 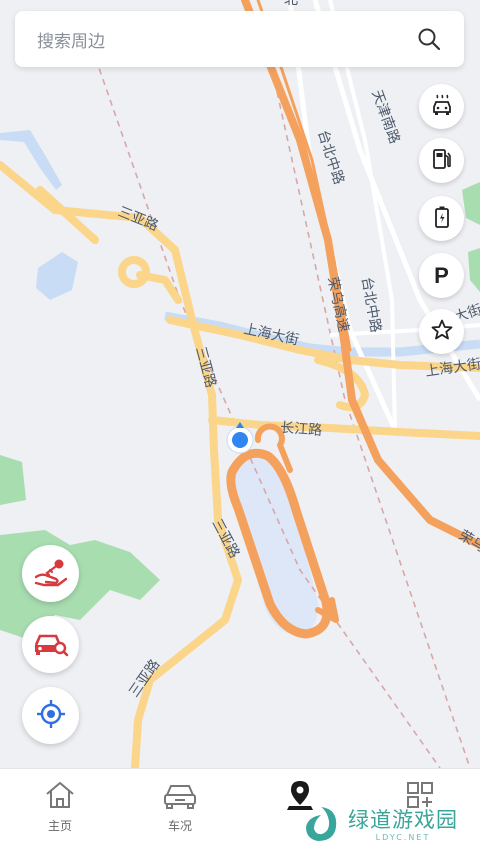 I want to click on map-label: 北, so click(x=291, y=4).